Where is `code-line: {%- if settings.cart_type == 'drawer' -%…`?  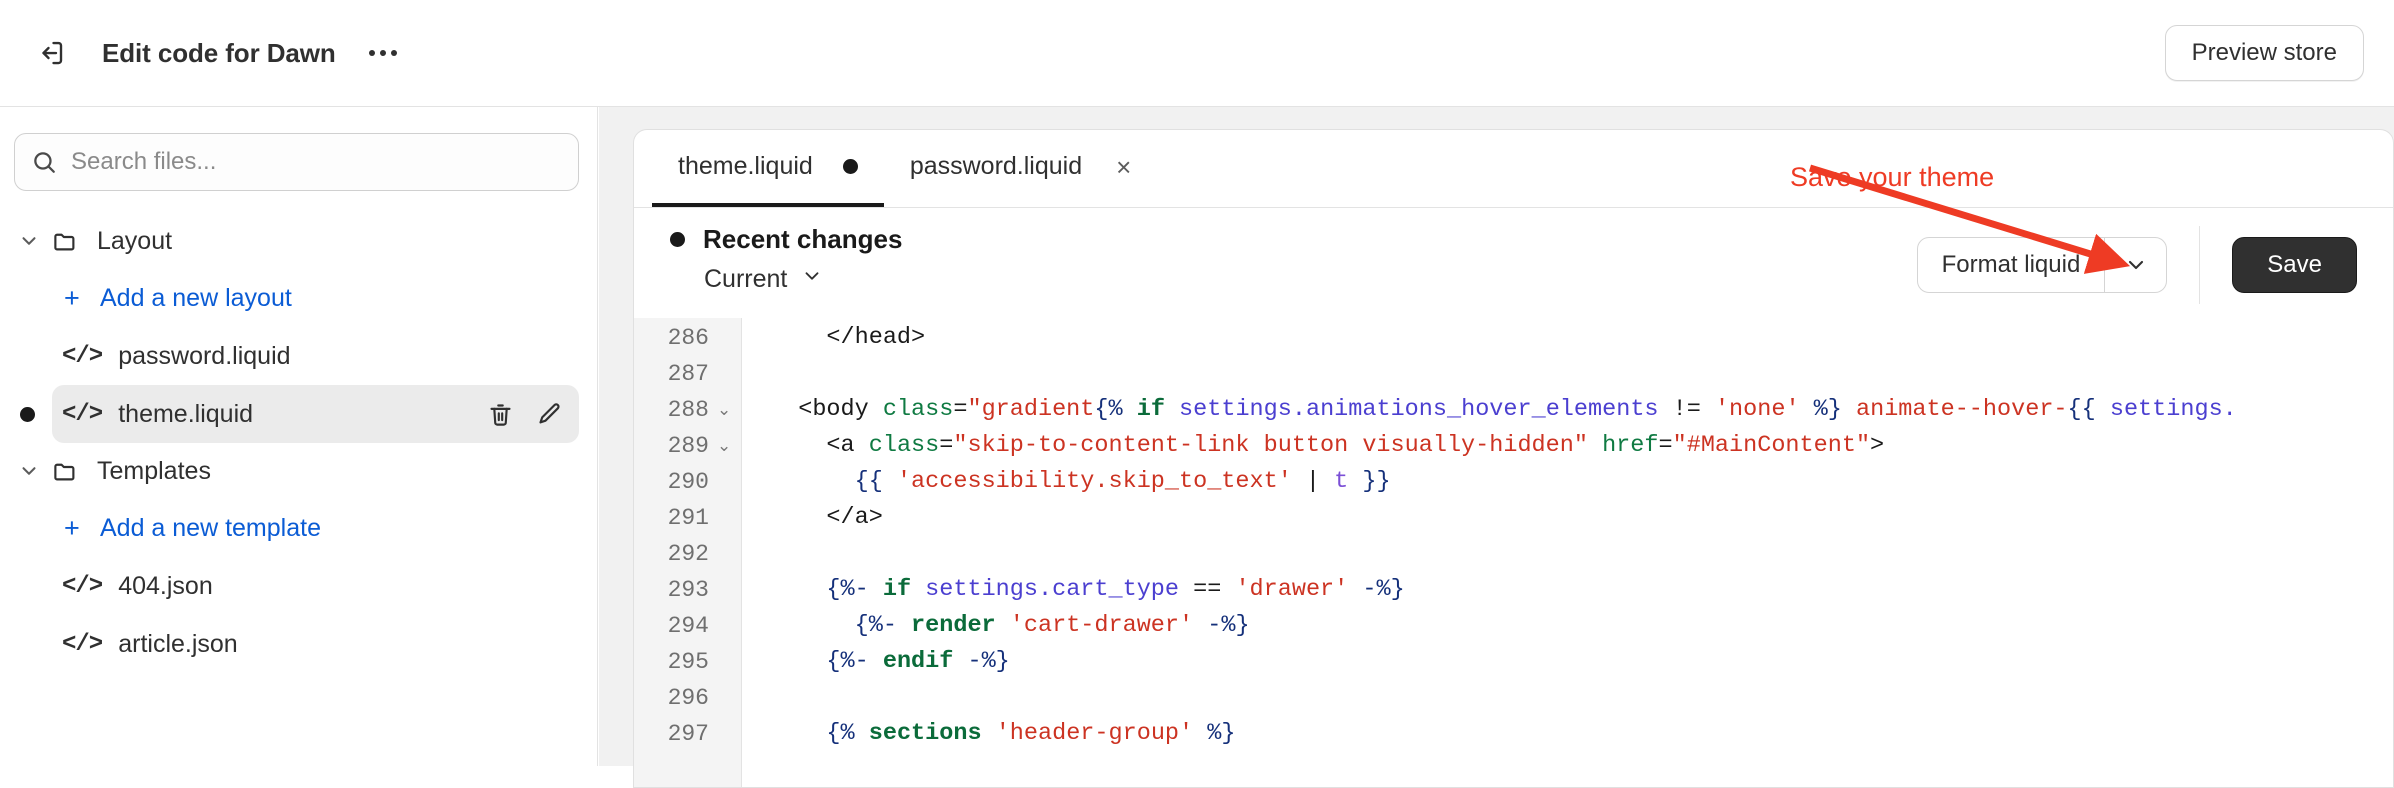
code-line: {%- if settings.cart_type == 'drawer' -%… is located at coordinates (1581, 590).